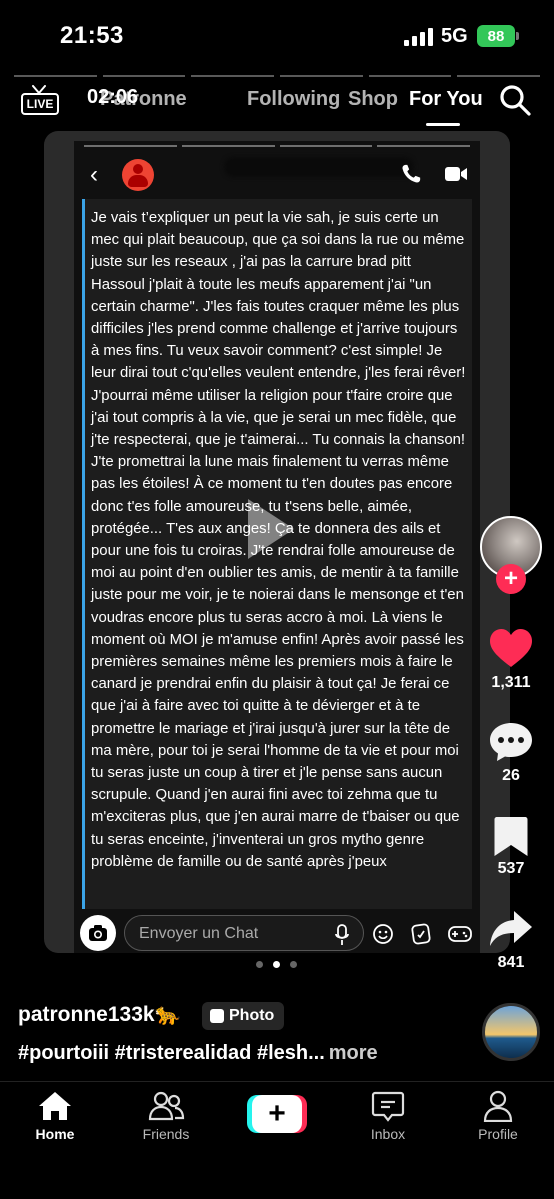 The height and width of the screenshot is (1199, 554). What do you see at coordinates (94, 174) in the screenshot?
I see `back-chevron-icon: ‹` at bounding box center [94, 174].